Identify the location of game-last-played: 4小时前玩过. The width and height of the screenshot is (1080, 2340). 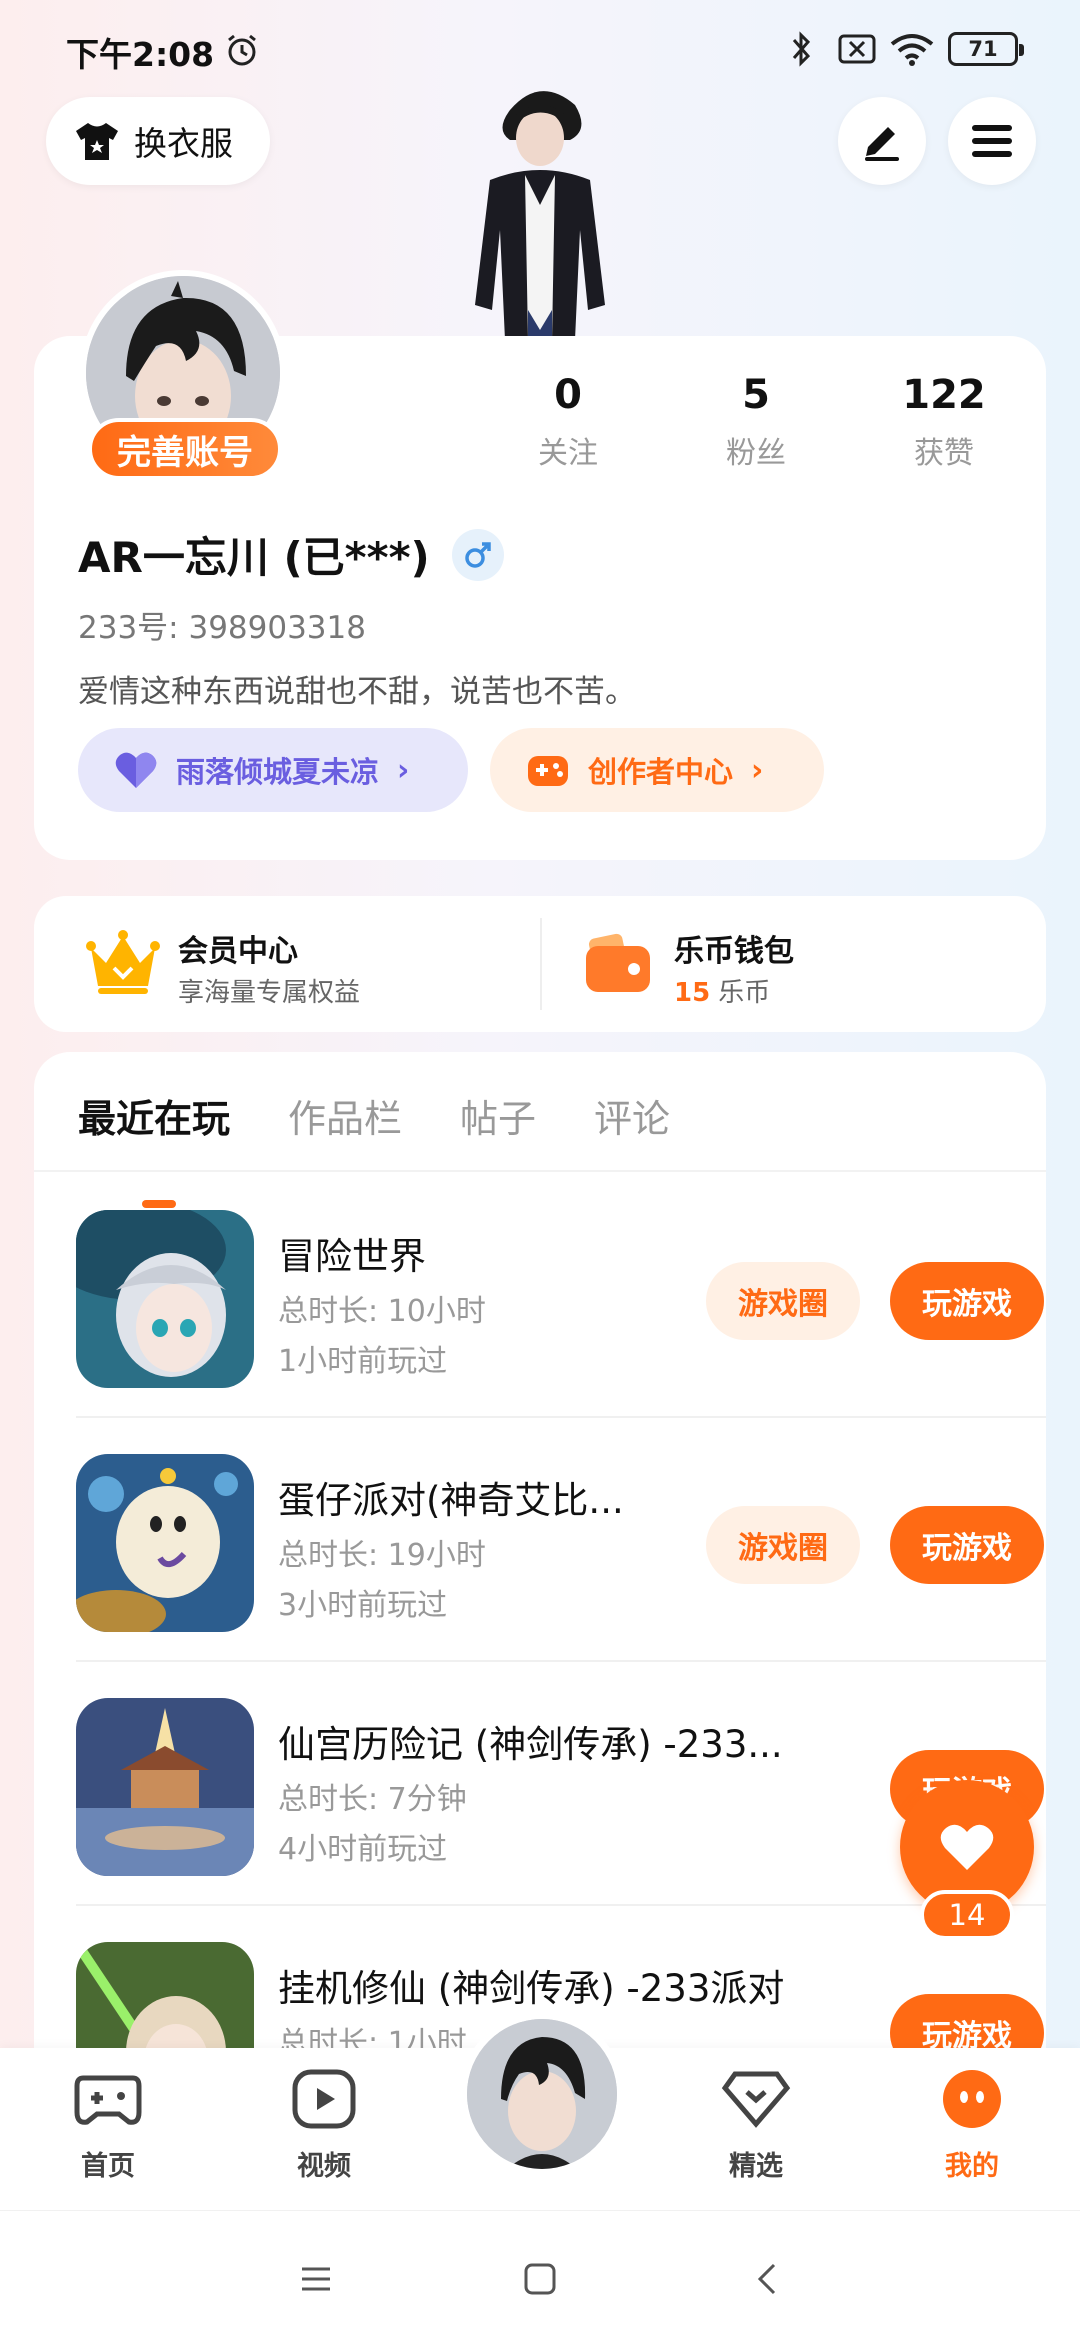
(363, 1849).